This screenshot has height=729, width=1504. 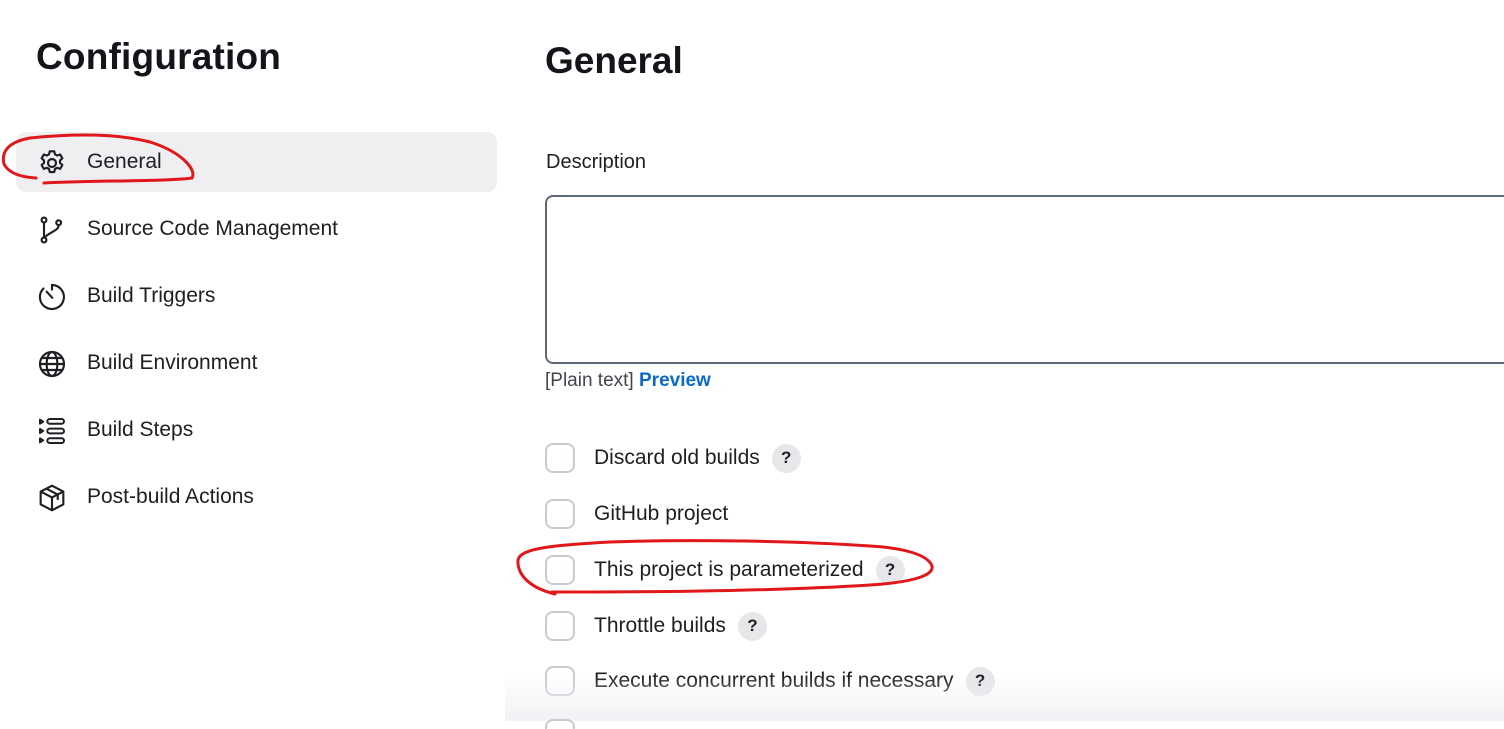 What do you see at coordinates (124, 161) in the screenshot?
I see `sidebar-item-label: General` at bounding box center [124, 161].